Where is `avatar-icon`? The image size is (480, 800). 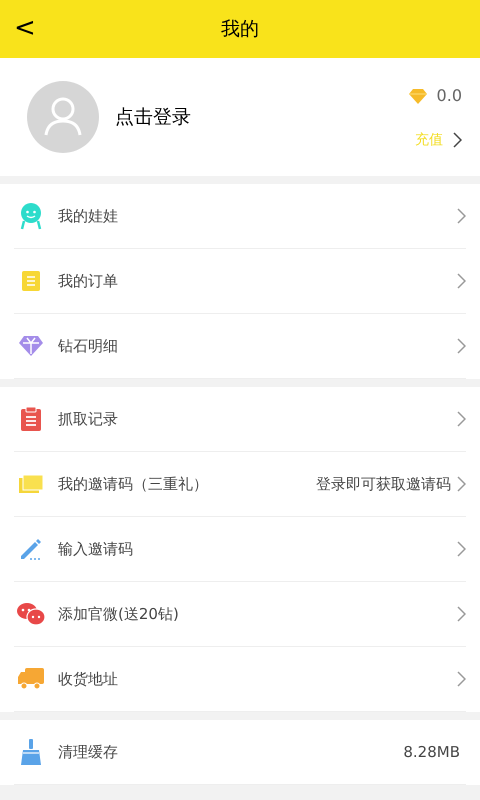
avatar-icon is located at coordinates (63, 117).